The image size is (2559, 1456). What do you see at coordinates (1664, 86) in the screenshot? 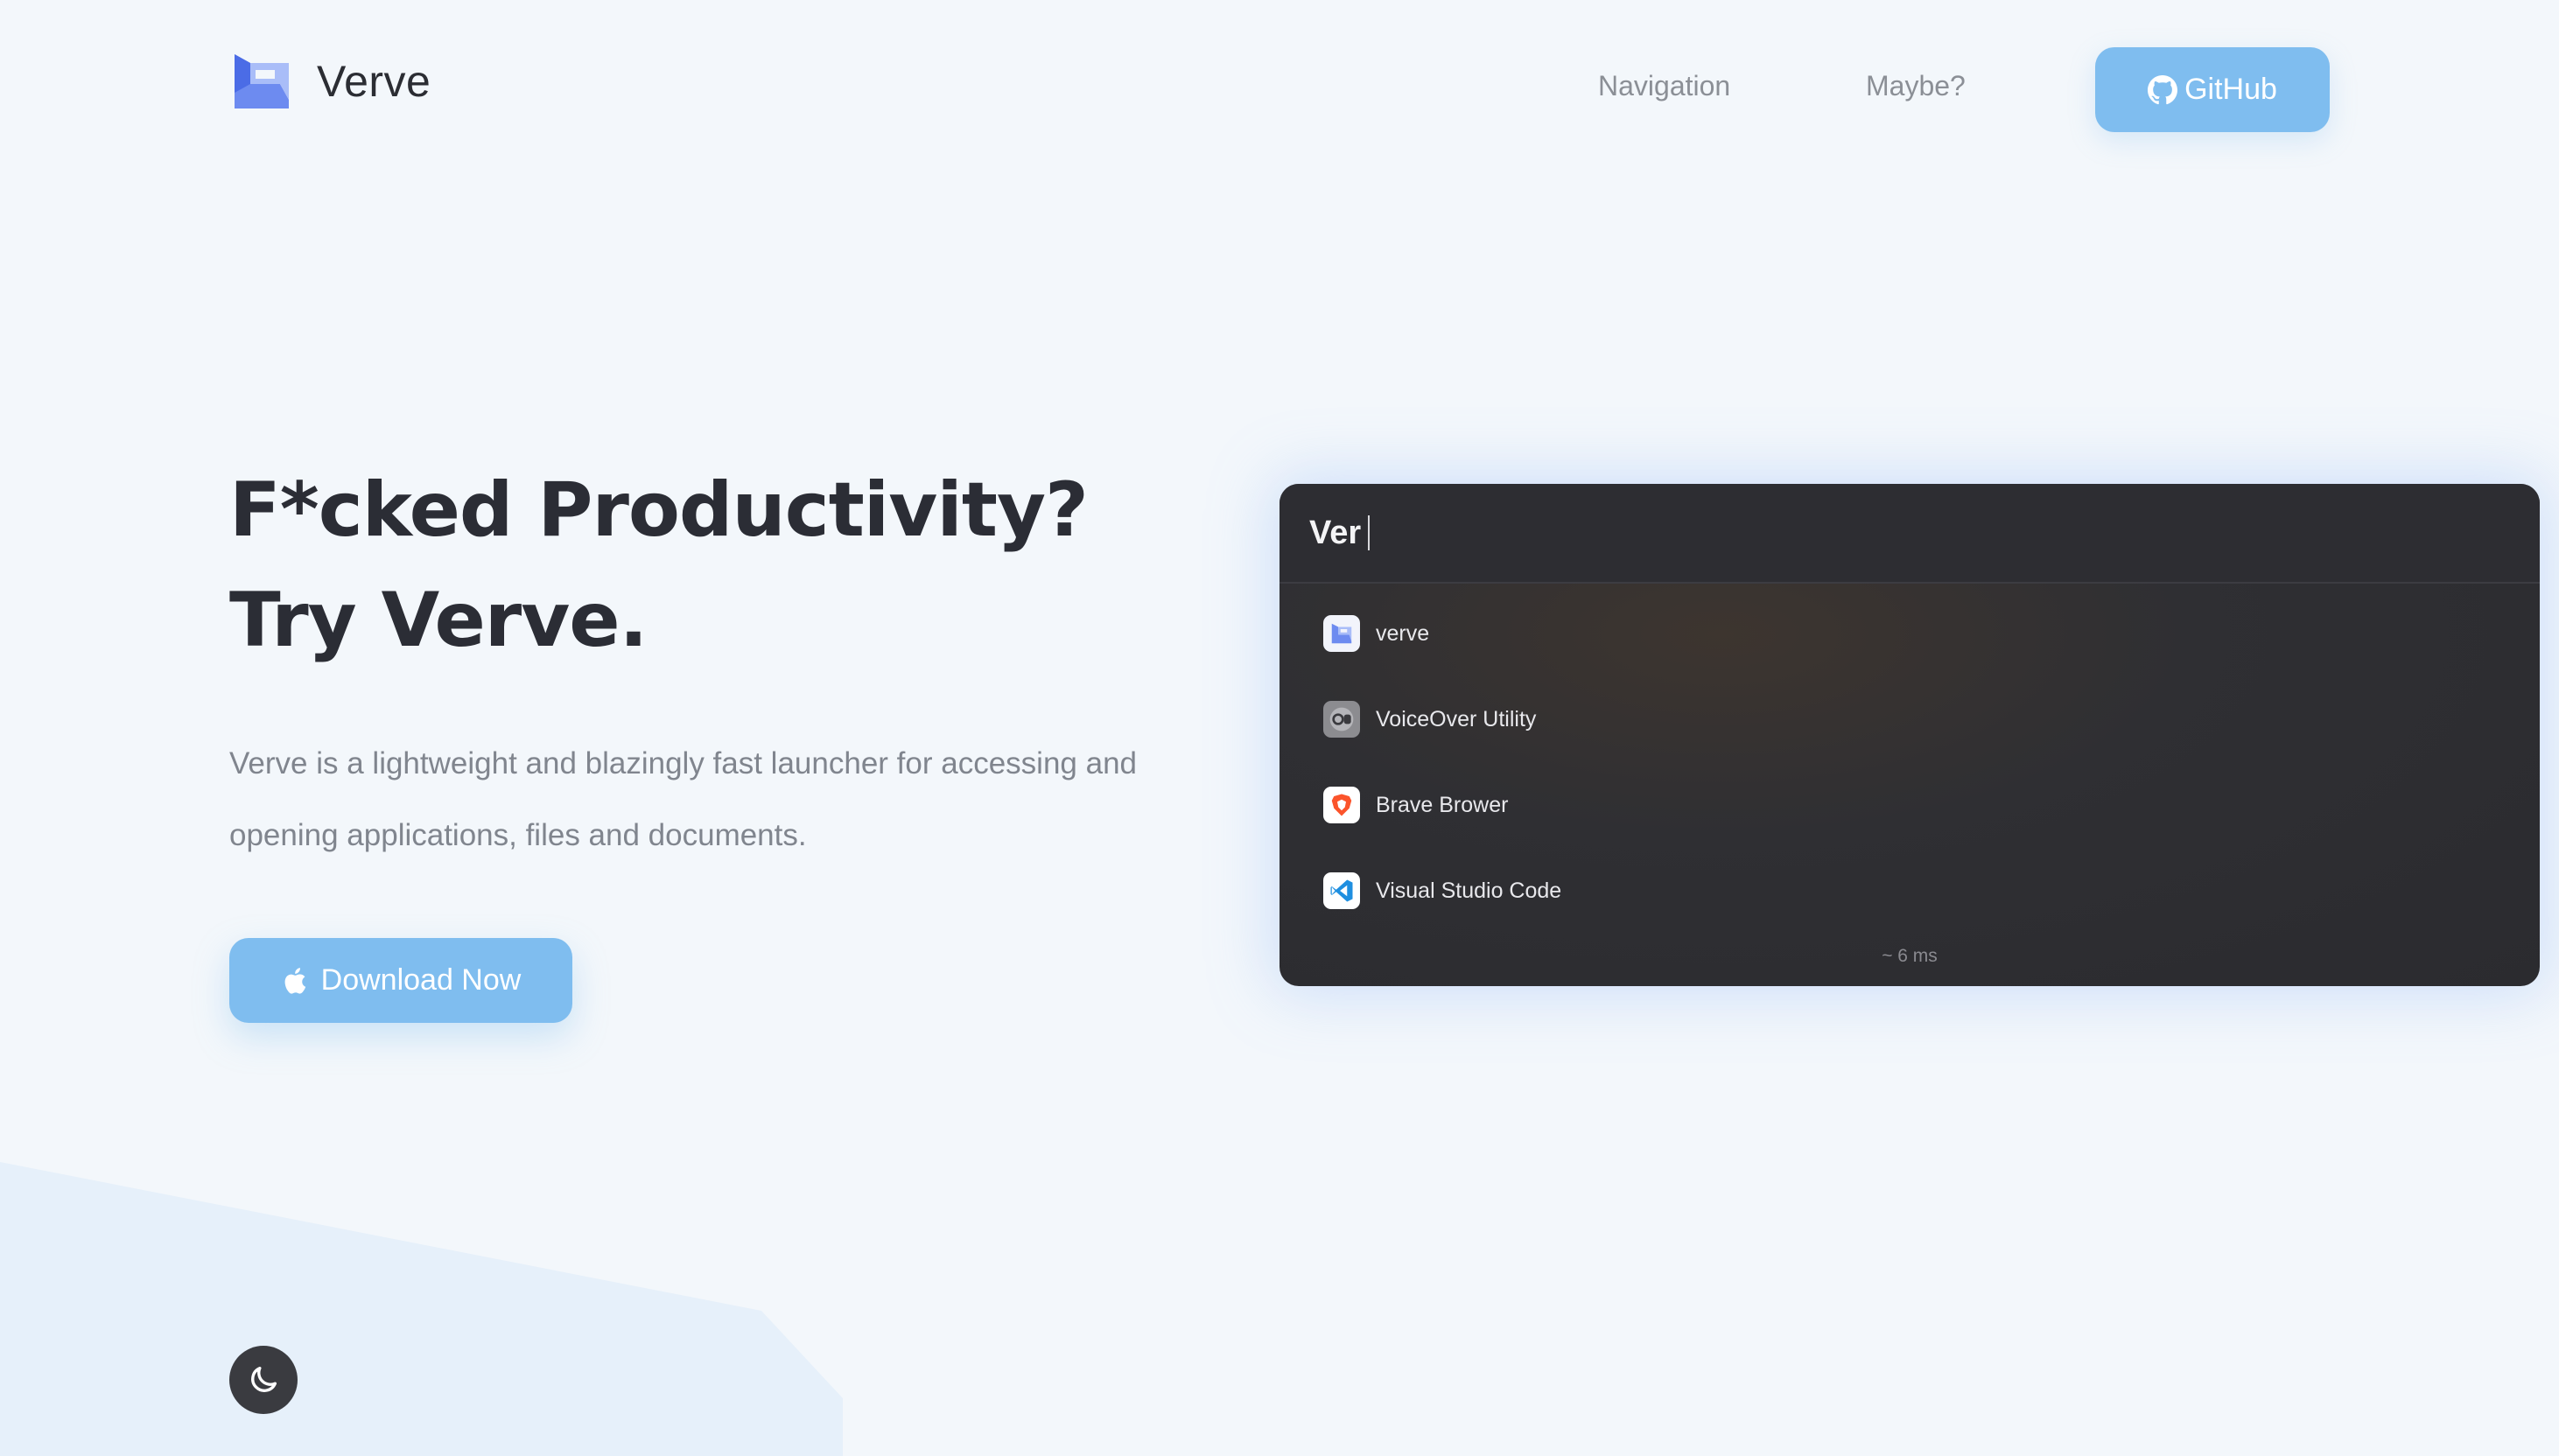
I see `nav-link-navigation: Navigation` at bounding box center [1664, 86].